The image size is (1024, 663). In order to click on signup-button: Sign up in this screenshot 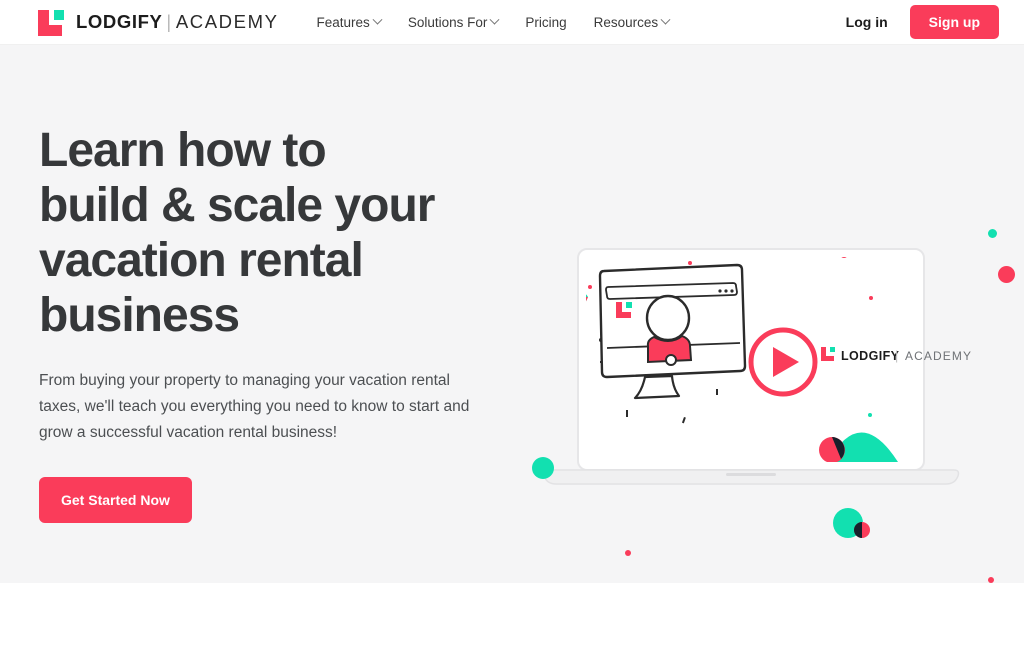, I will do `click(954, 22)`.